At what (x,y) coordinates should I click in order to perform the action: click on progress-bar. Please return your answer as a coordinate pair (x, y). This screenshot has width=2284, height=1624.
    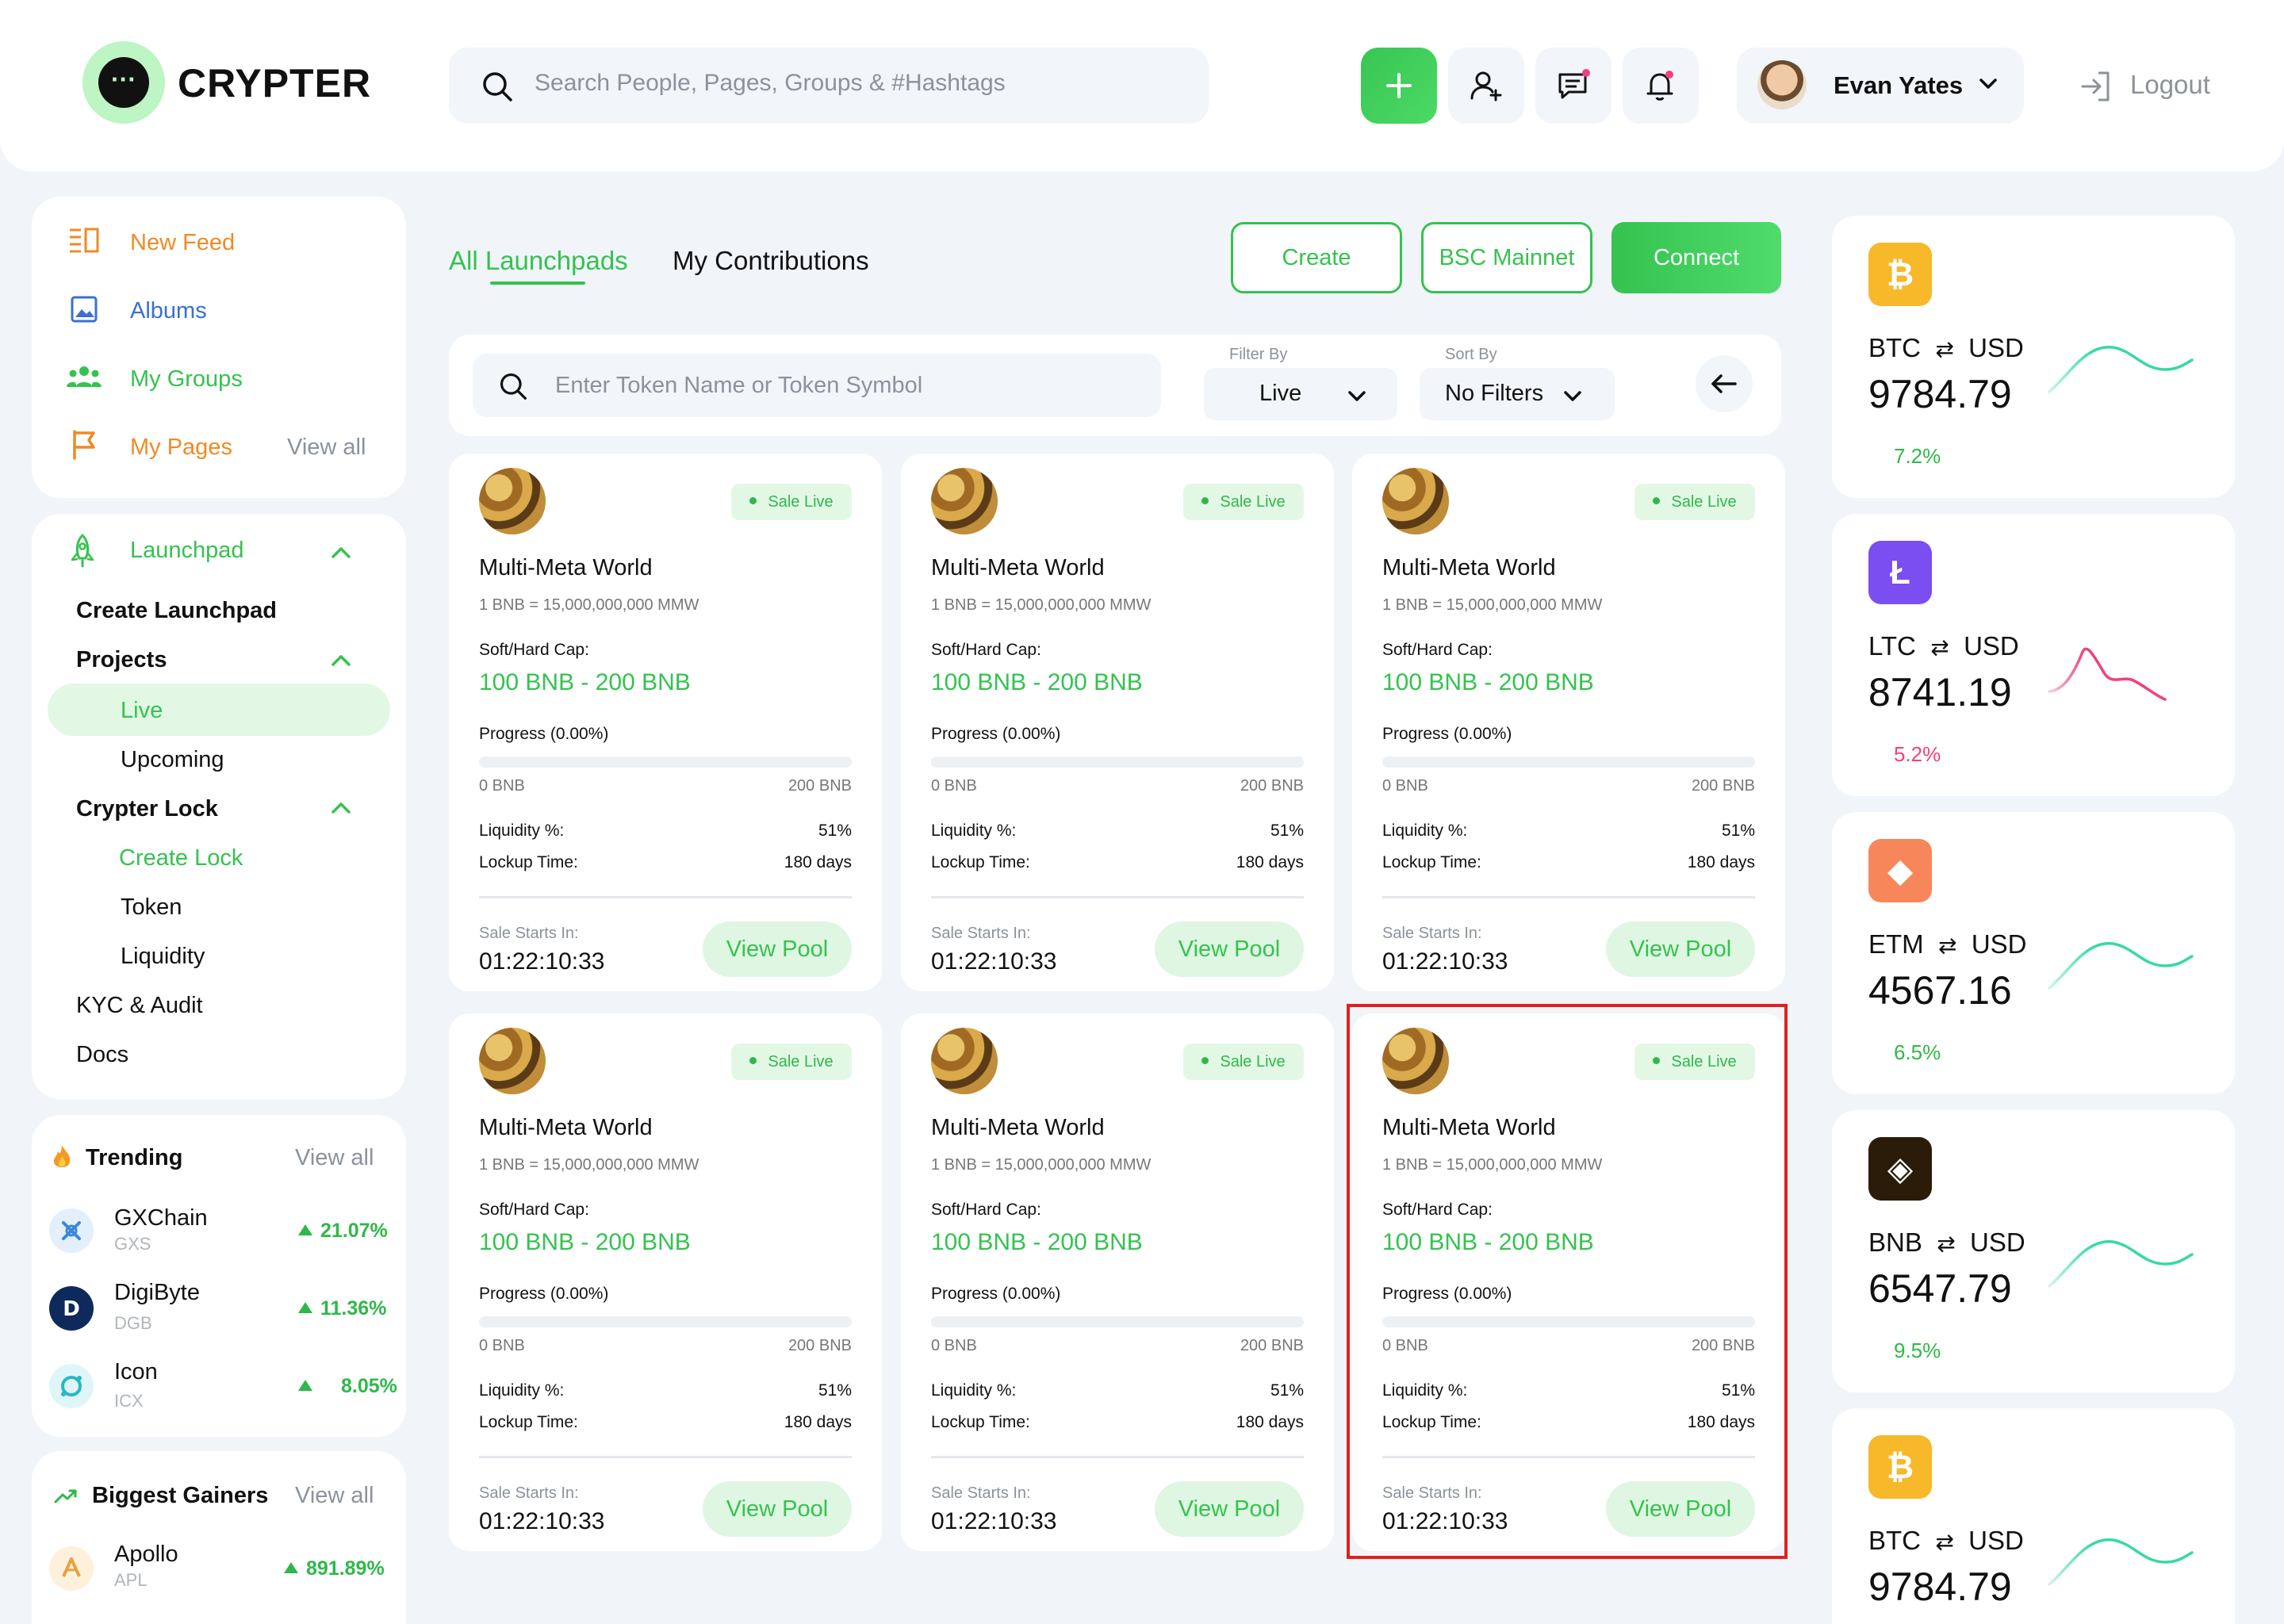
    Looking at the image, I should click on (1117, 1321).